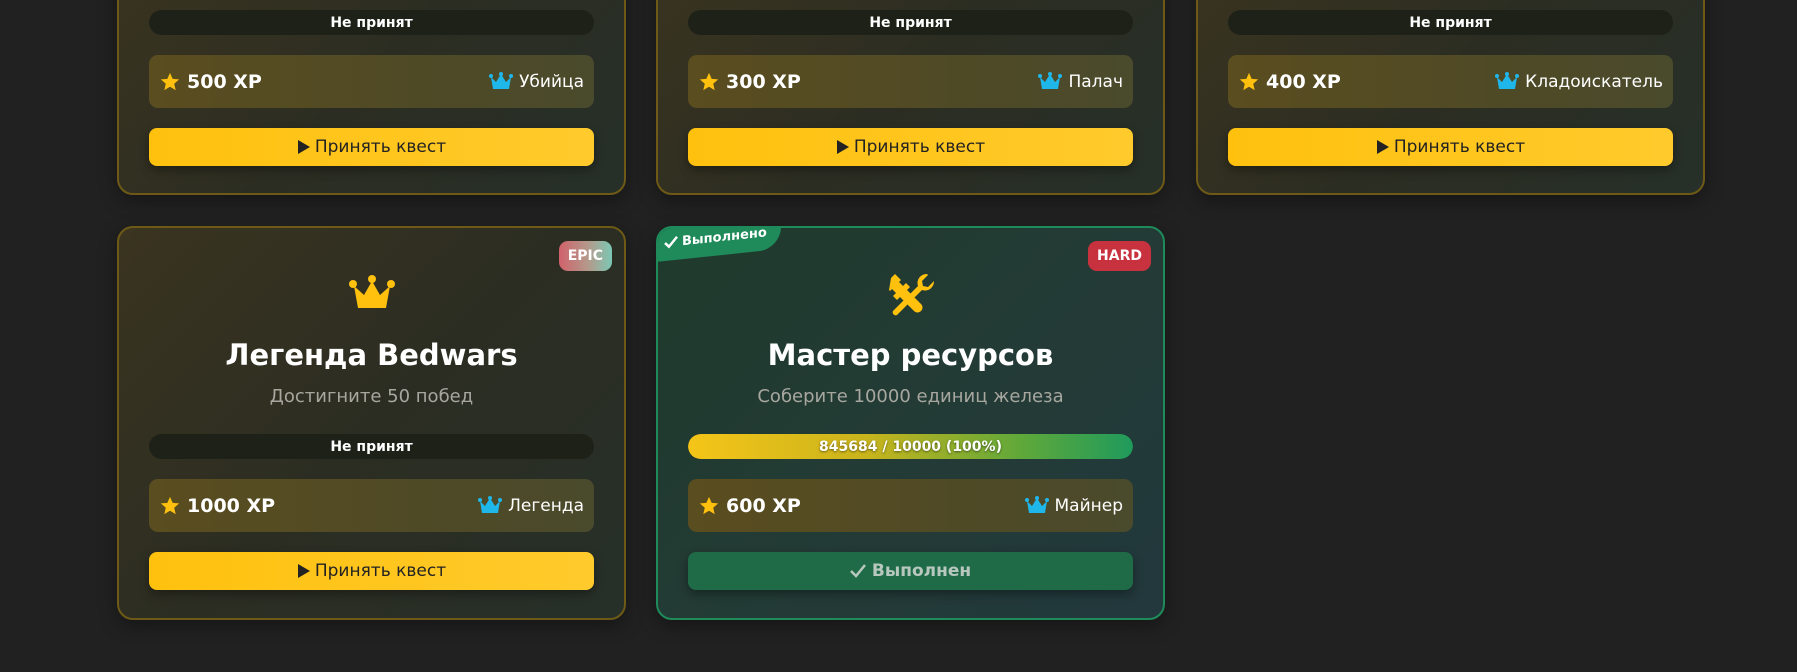 The height and width of the screenshot is (672, 1797). I want to click on quest-description: Достигните 50 побед, so click(371, 396).